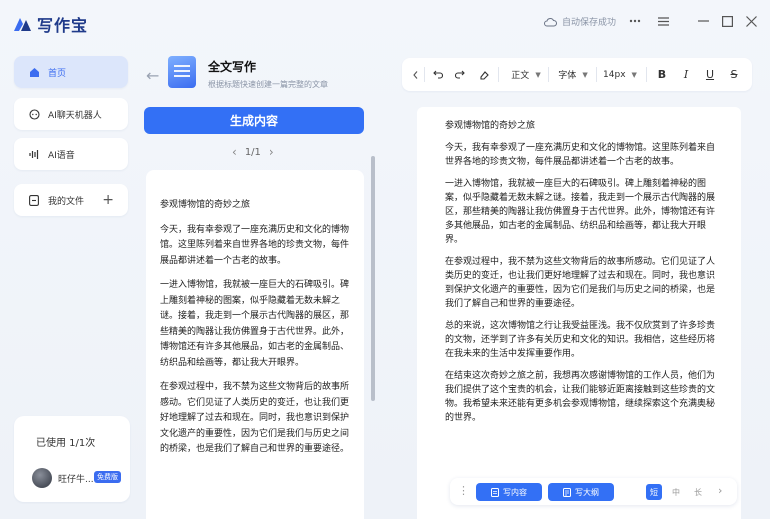 The height and width of the screenshot is (519, 770). I want to click on sidebar-item-my-files: 我的文件 +, so click(71, 200).